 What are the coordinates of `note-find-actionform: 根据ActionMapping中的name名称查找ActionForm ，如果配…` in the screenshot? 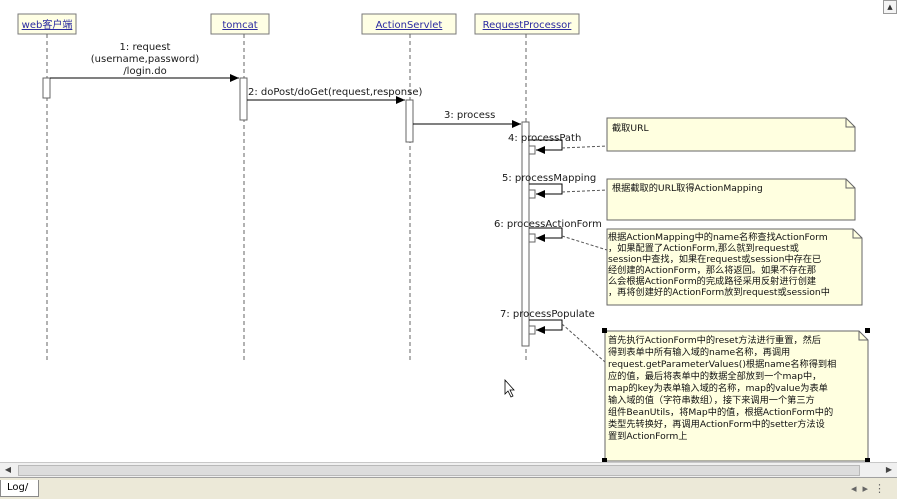 It's located at (734, 267).